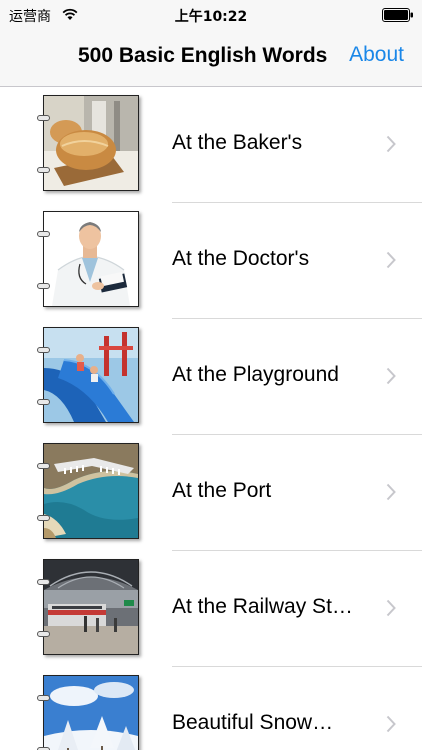  What do you see at coordinates (397, 15) in the screenshot?
I see `battery-icon` at bounding box center [397, 15].